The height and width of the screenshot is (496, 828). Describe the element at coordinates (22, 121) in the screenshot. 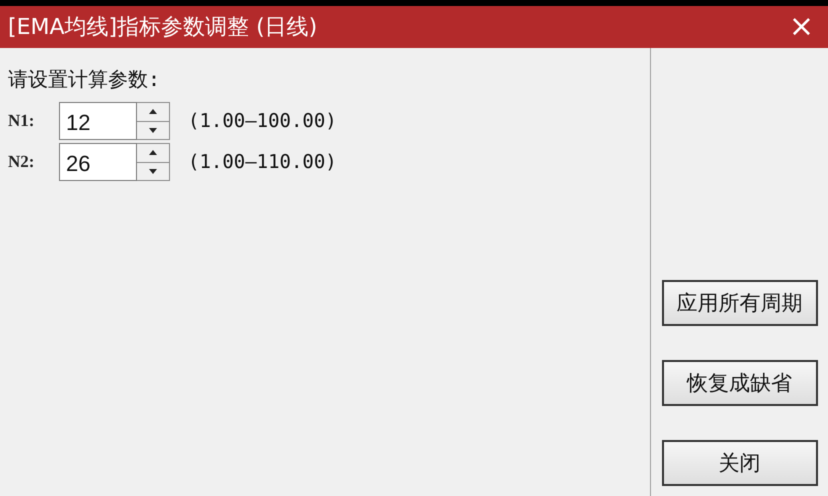

I see `parameter-label: N1:` at that location.